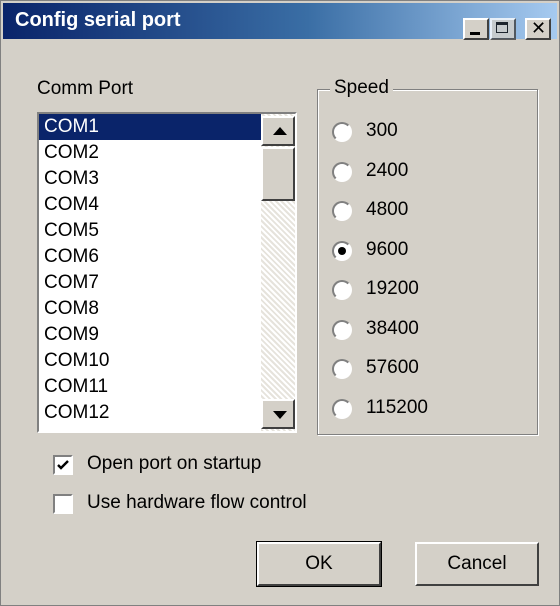 The image size is (560, 606). I want to click on comm-port-label: Comm Port, so click(85, 88).